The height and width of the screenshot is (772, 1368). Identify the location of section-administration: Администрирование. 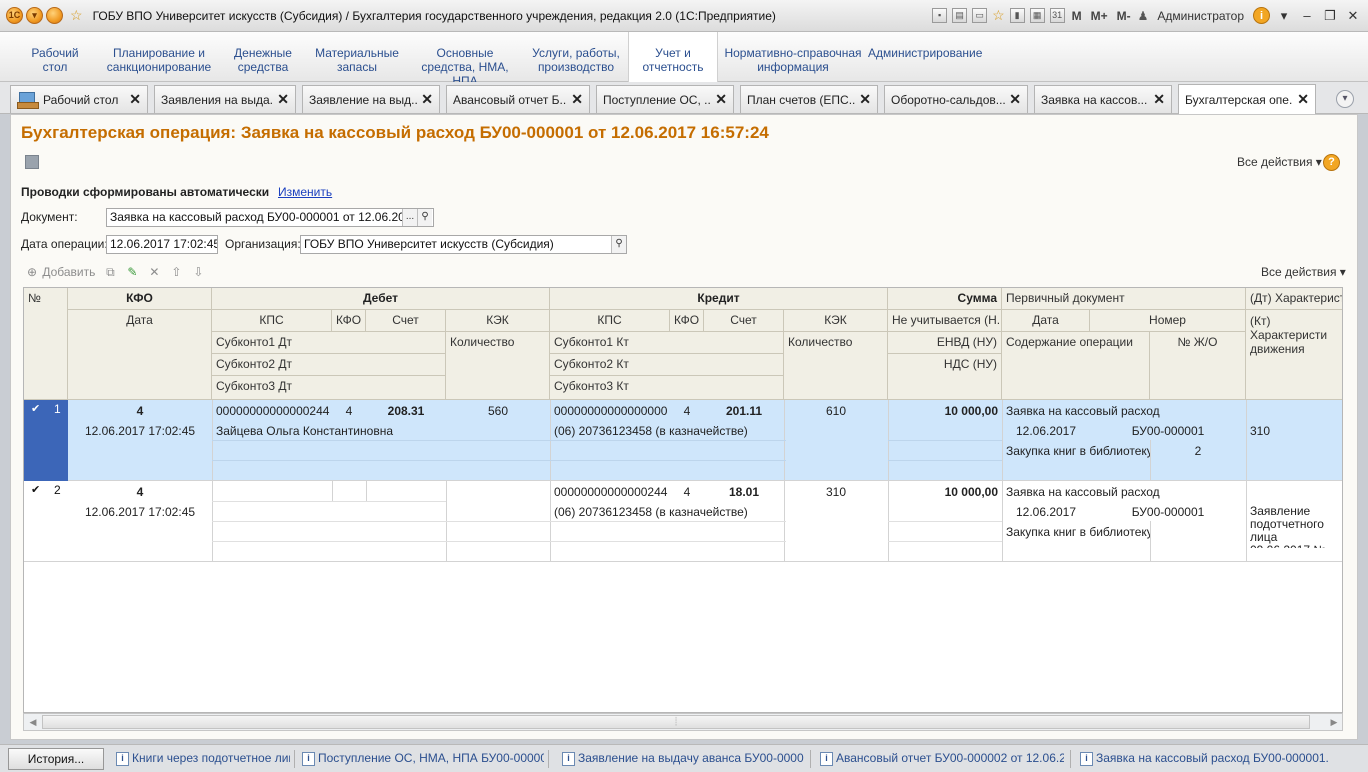
(925, 53).